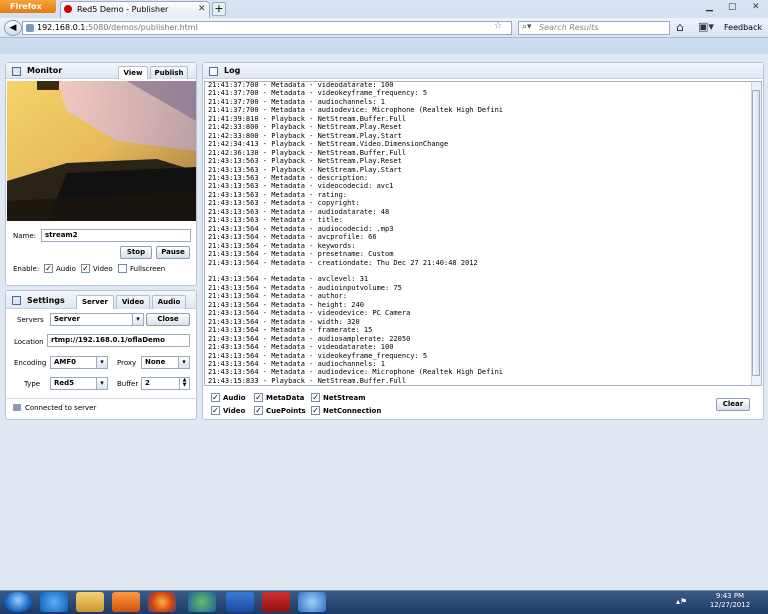 The image size is (768, 614). What do you see at coordinates (68, 9) in the screenshot?
I see `red5-favicon-icon` at bounding box center [68, 9].